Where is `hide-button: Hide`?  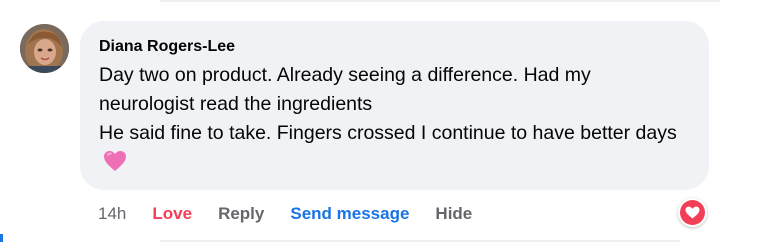
hide-button: Hide is located at coordinates (453, 214).